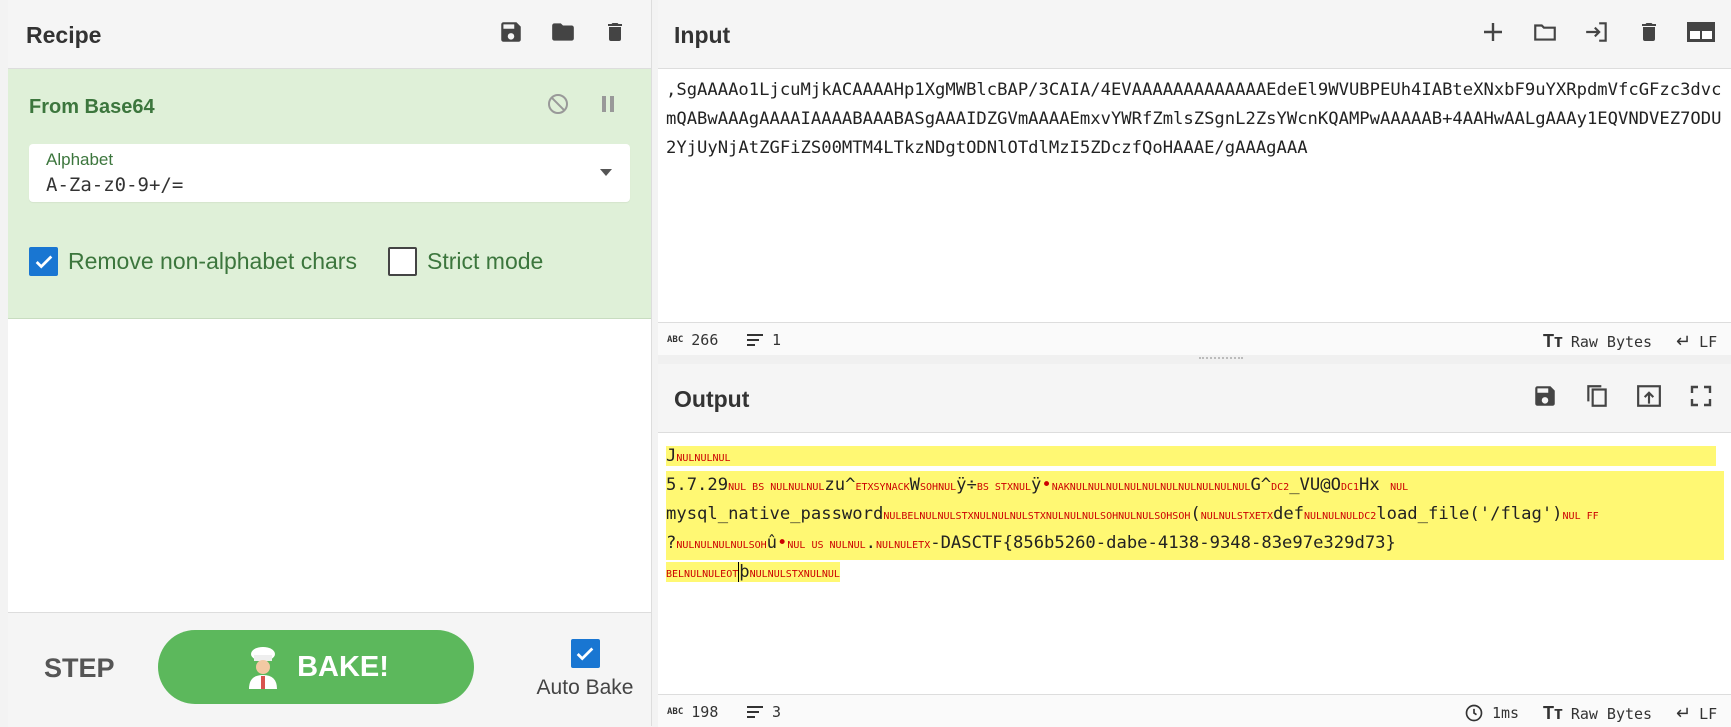  I want to click on input-length: 266, so click(705, 340).